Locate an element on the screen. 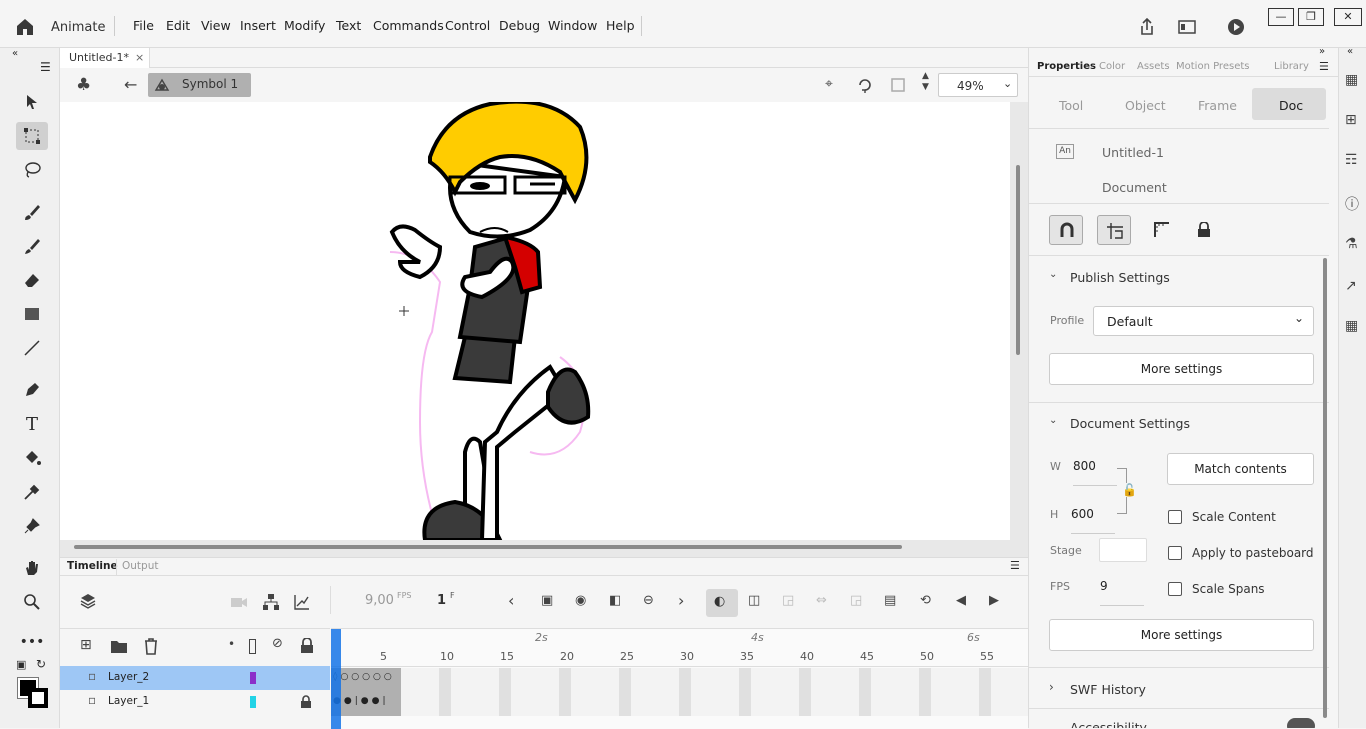 The image size is (1366, 729). tab-frame: Frame is located at coordinates (1217, 105).